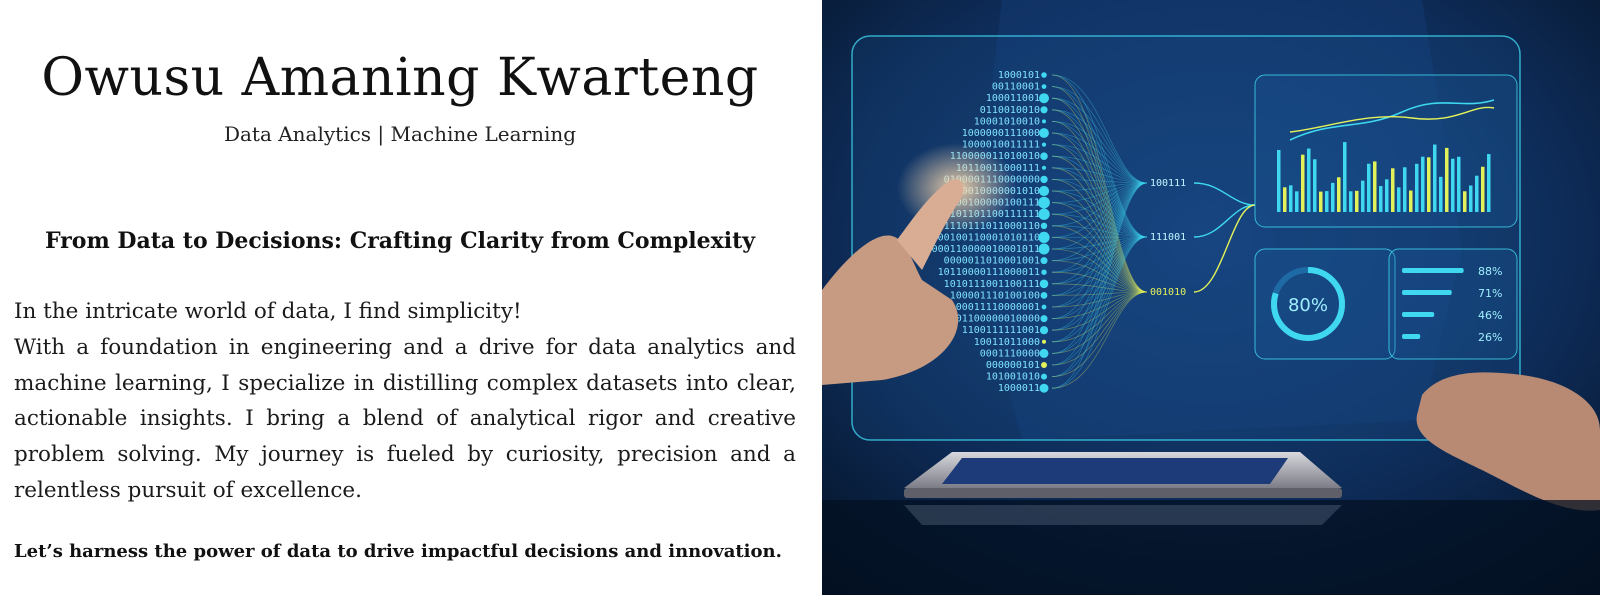 Image resolution: width=1600 pixels, height=595 pixels. I want to click on tablet-reflection, so click(1123, 515).